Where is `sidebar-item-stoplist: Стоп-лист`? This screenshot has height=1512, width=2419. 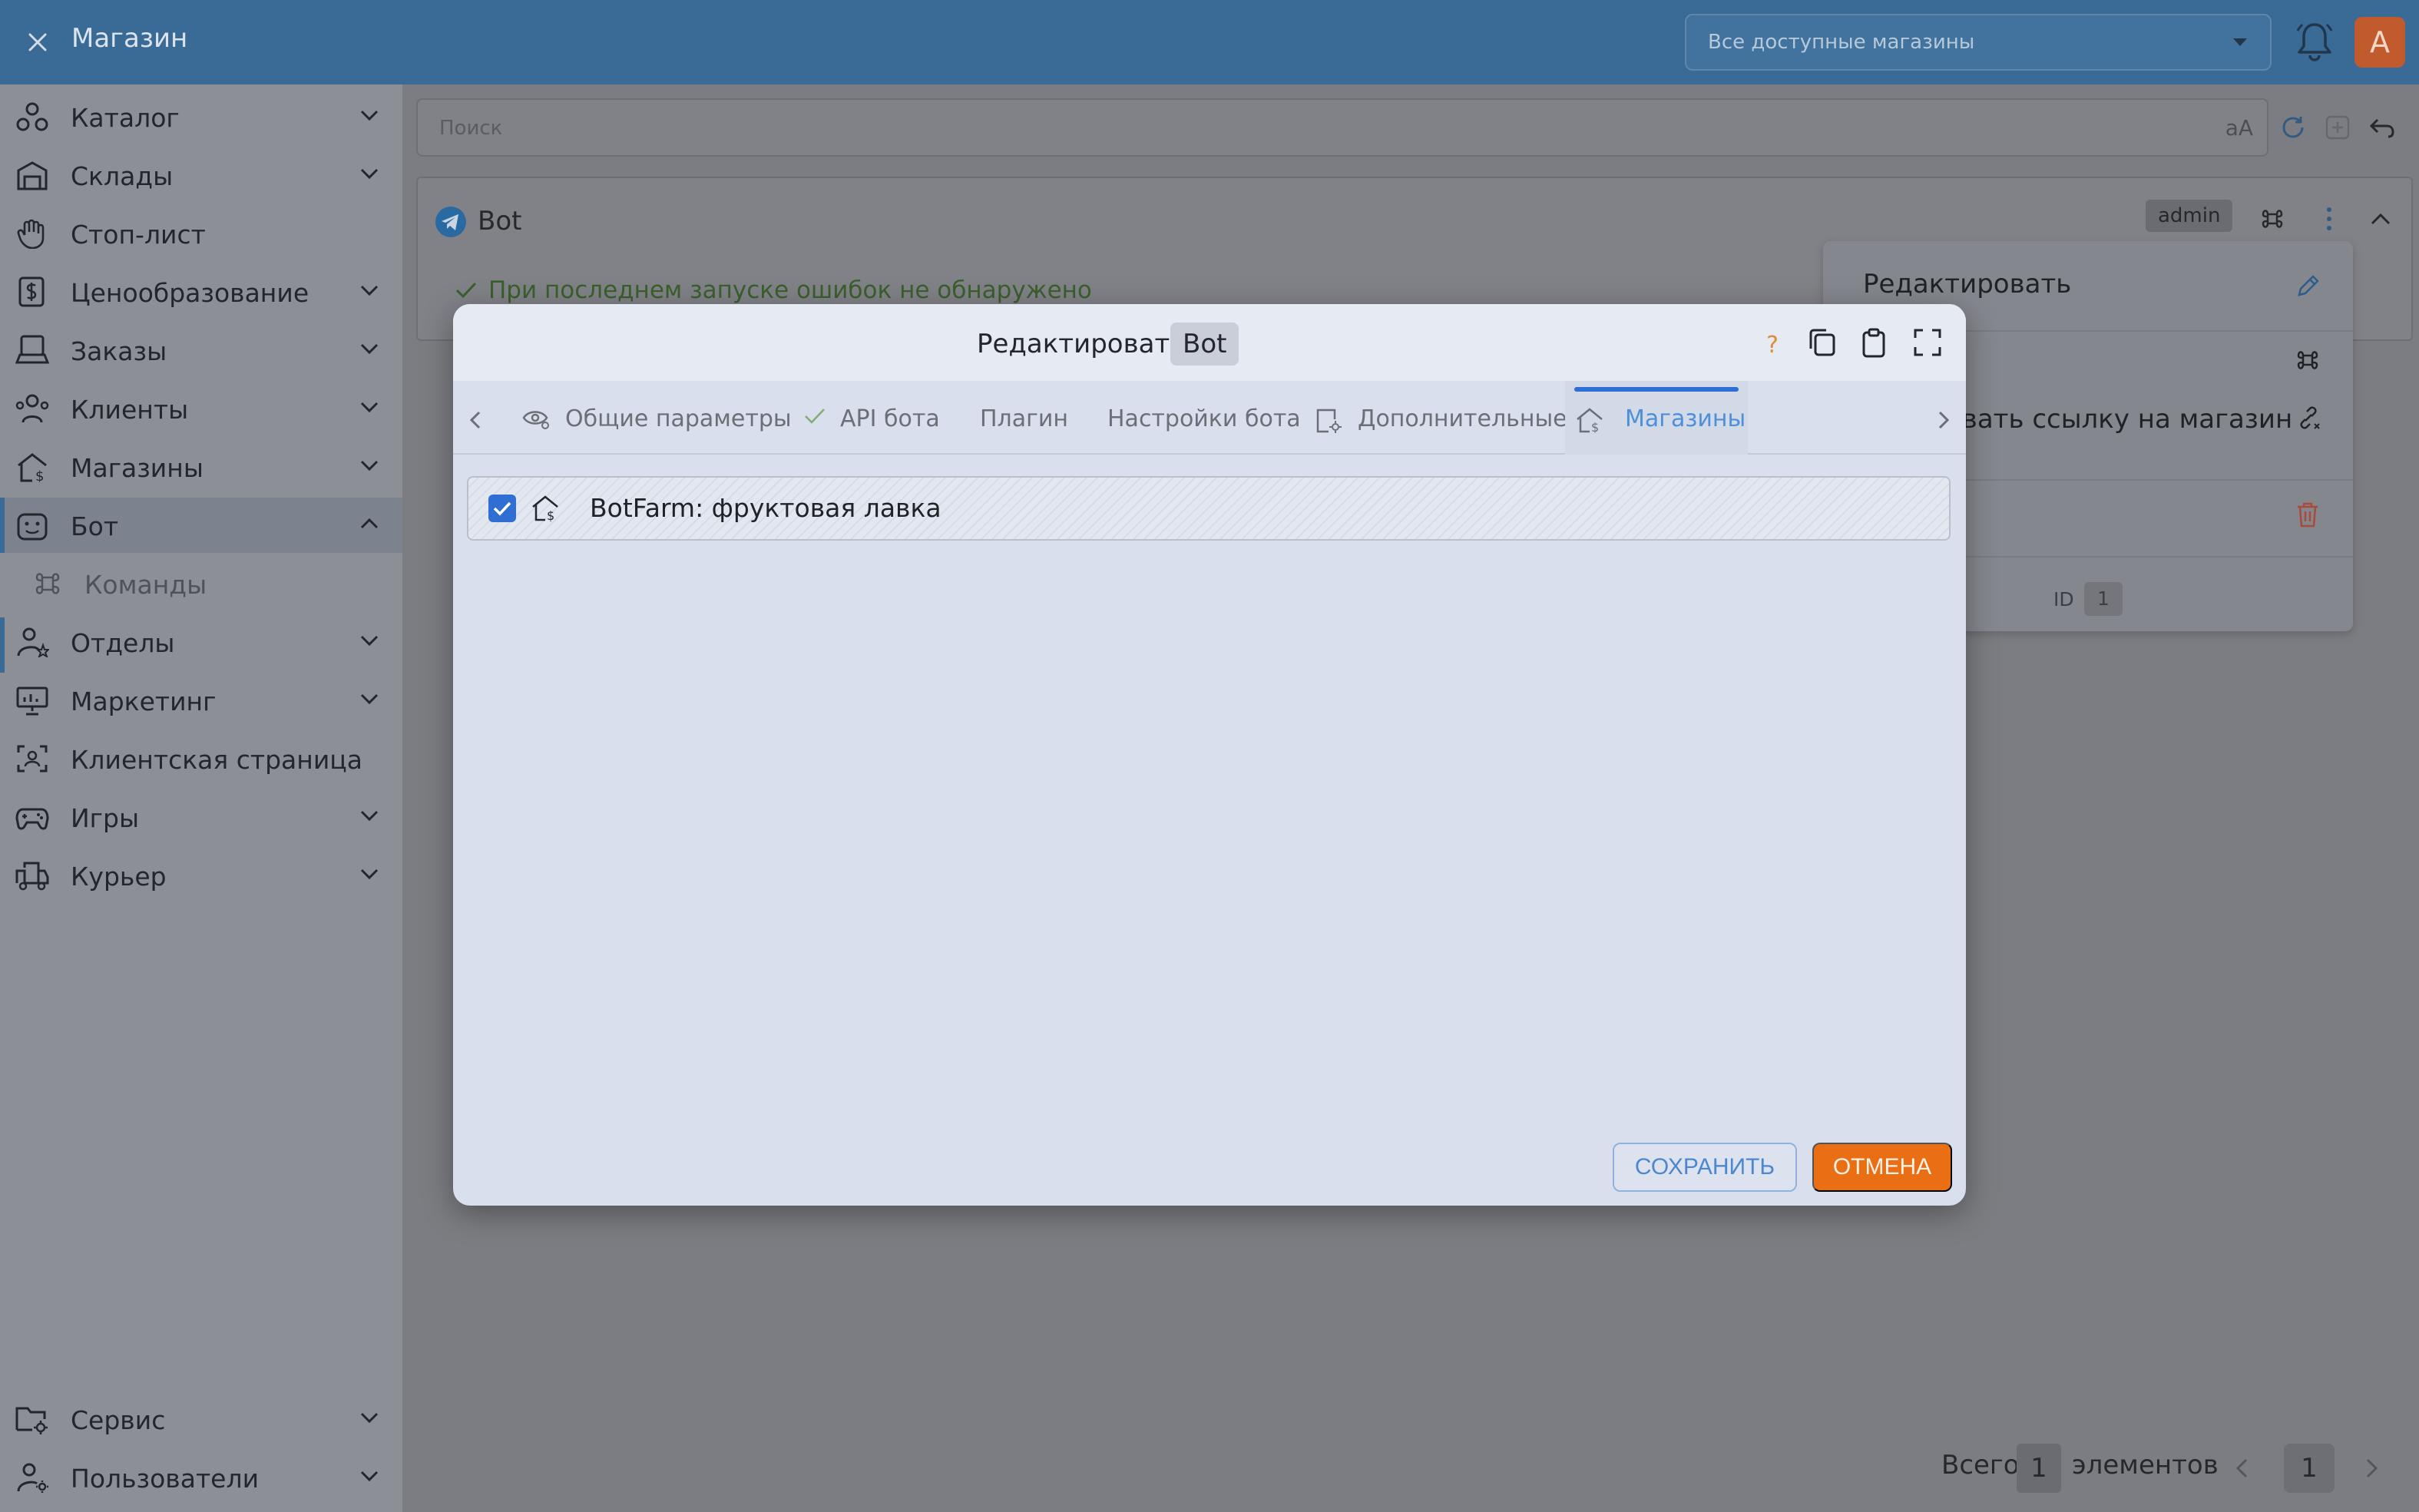 sidebar-item-stoplist: Стоп-лист is located at coordinates (201, 233).